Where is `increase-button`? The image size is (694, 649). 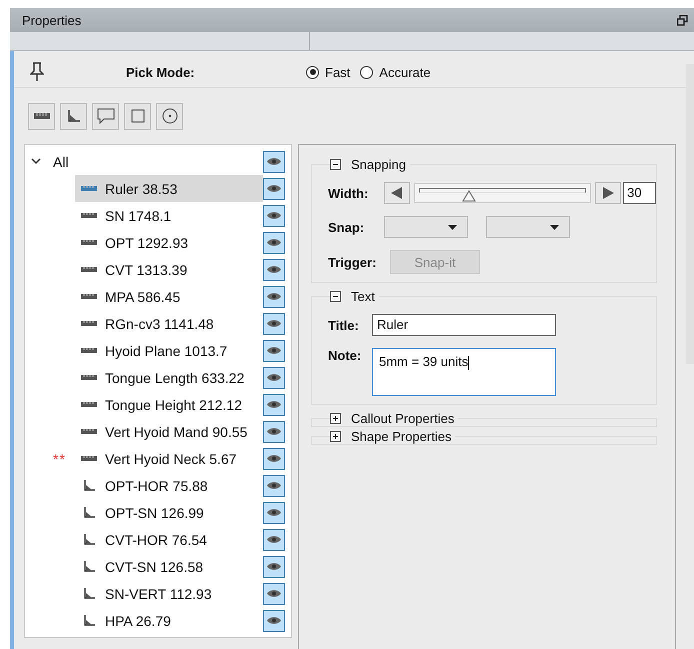 increase-button is located at coordinates (608, 193).